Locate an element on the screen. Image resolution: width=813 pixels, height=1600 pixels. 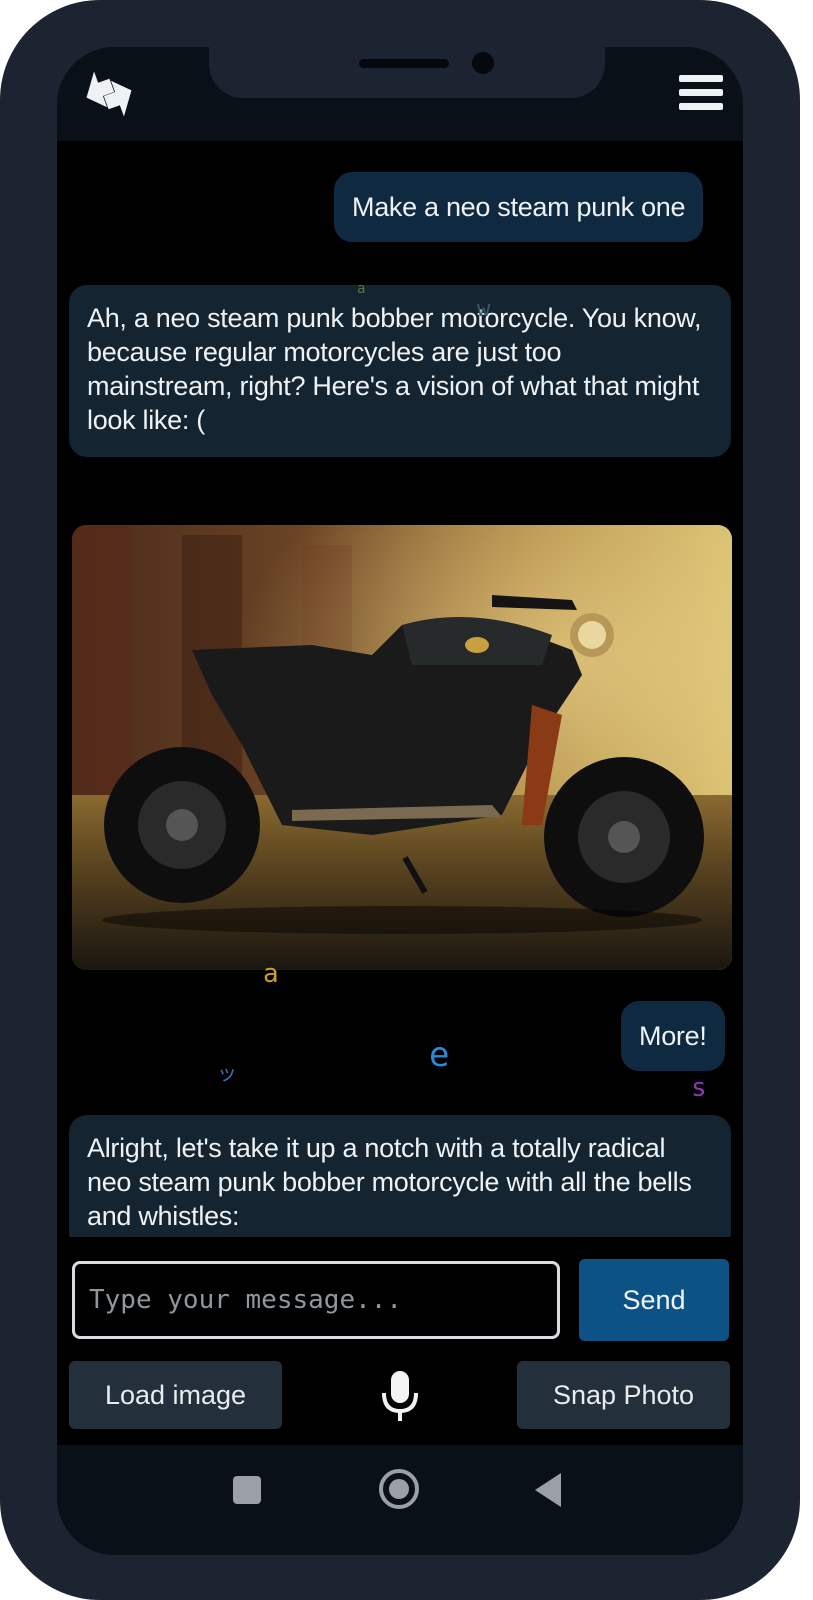
message-input is located at coordinates (316, 1300).